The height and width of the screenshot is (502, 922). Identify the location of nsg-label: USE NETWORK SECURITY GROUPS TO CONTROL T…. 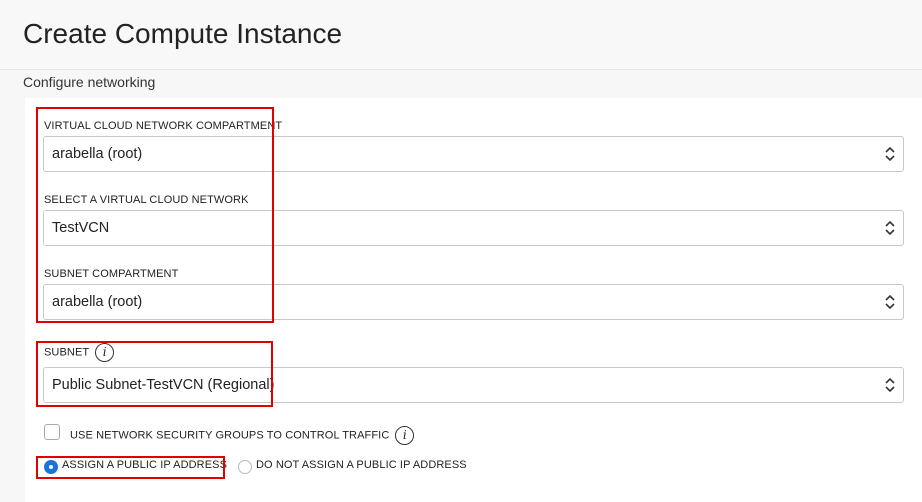
(230, 435).